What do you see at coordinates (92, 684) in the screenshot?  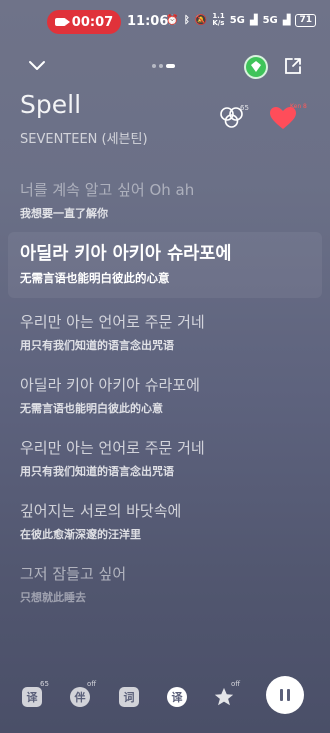 I see `accompaniment-status: off` at bounding box center [92, 684].